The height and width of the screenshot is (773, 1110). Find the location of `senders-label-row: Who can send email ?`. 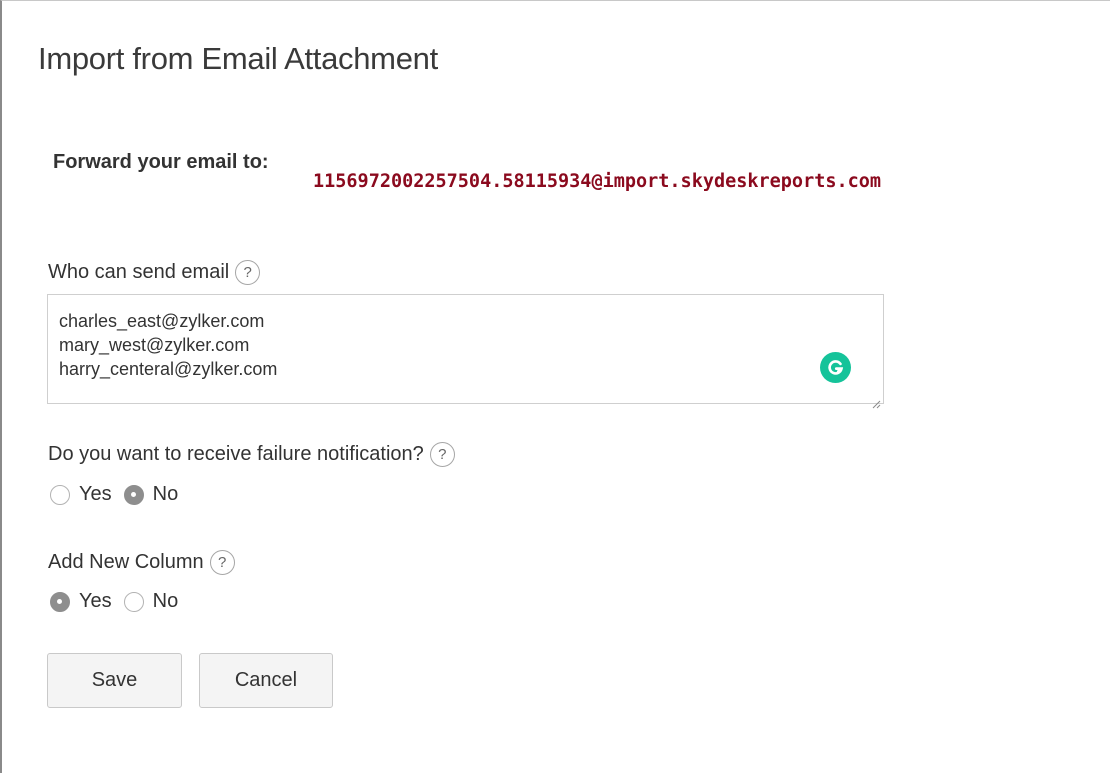

senders-label-row: Who can send email ? is located at coordinates (154, 272).